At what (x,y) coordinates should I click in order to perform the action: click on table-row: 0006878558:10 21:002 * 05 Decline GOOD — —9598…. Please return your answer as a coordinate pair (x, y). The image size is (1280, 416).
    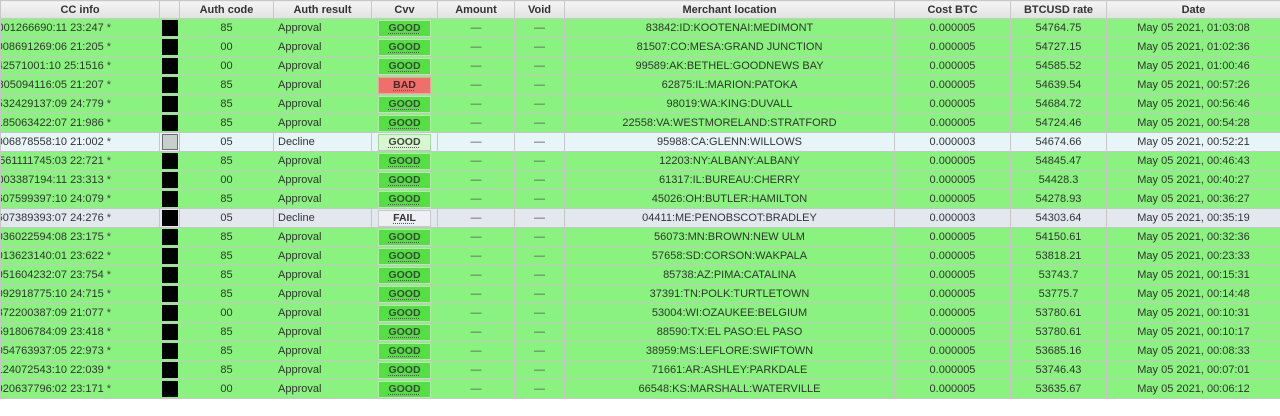
    Looking at the image, I should click on (640, 142).